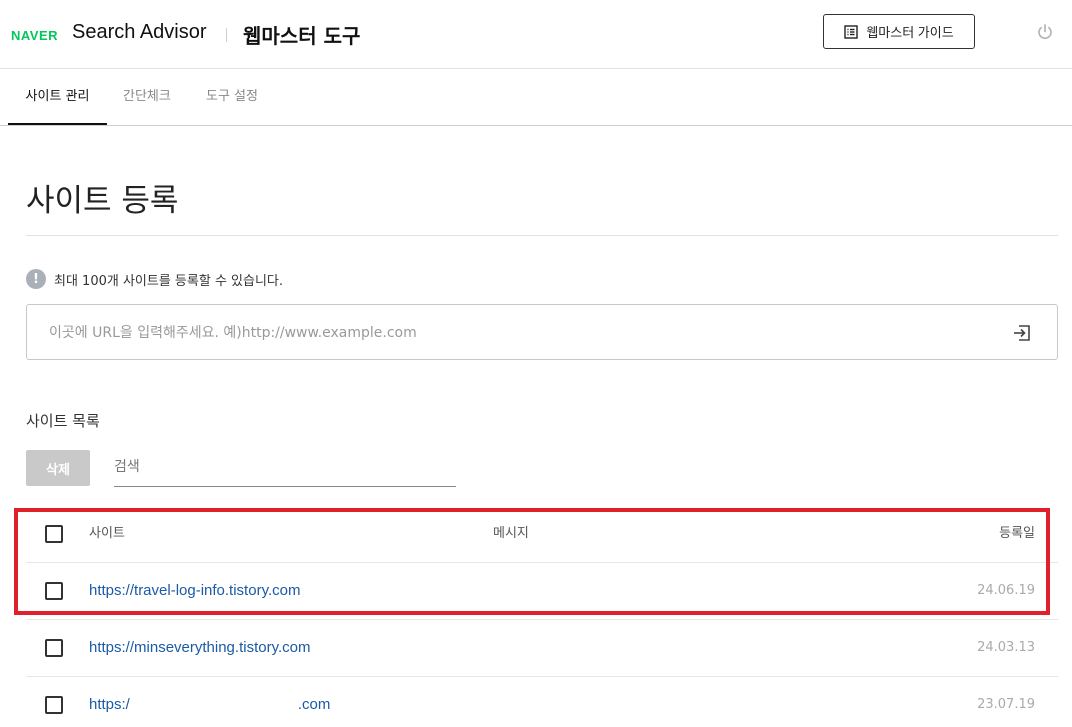 The height and width of the screenshot is (727, 1072). Describe the element at coordinates (519, 333) in the screenshot. I see `url-input` at that location.